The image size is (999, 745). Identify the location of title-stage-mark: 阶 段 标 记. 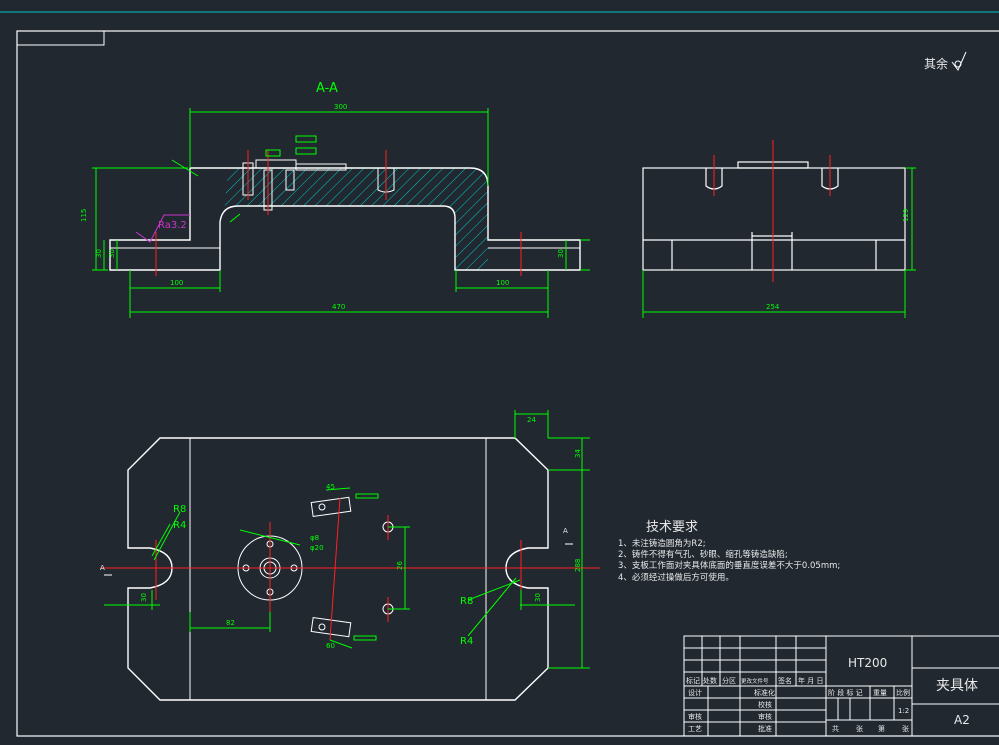
(845, 692).